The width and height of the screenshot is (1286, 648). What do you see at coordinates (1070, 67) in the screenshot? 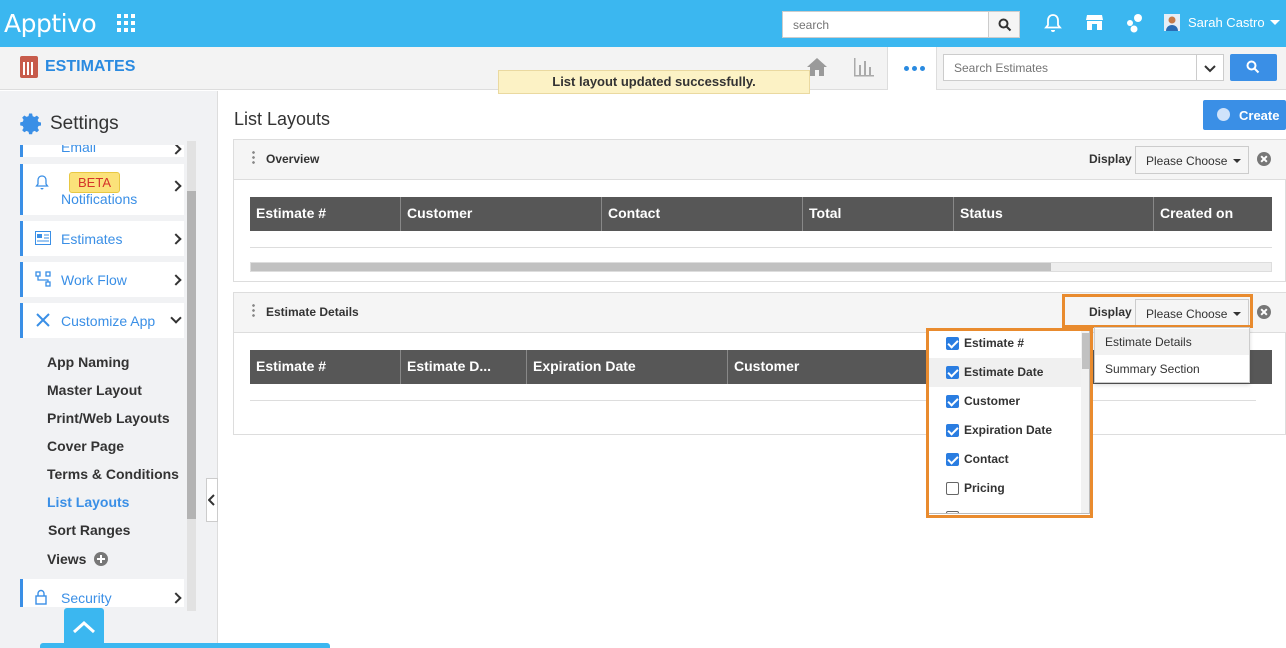
I see `estimates-search-input` at bounding box center [1070, 67].